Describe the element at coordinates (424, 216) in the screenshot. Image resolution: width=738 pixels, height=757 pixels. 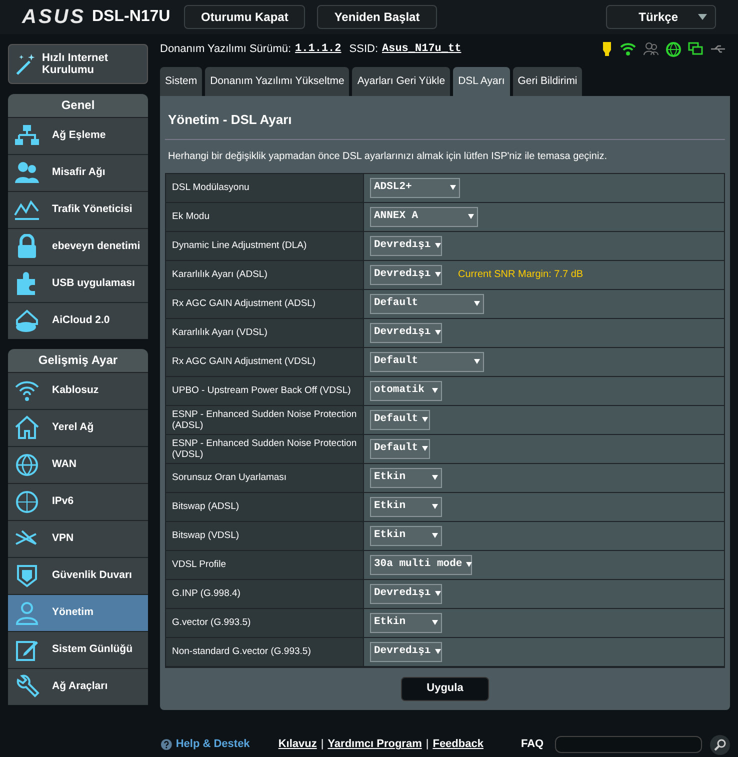
I see `select-field: ANNEX A` at that location.